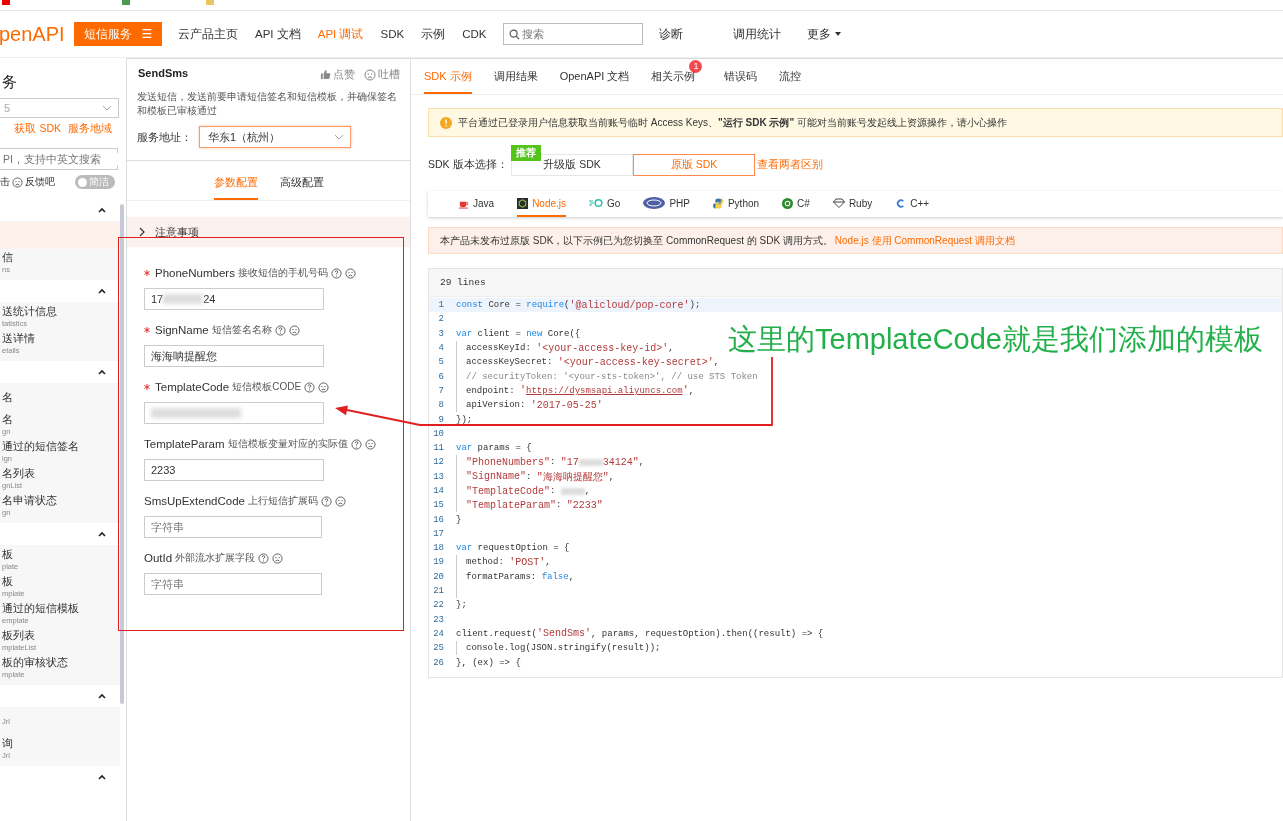 The image size is (1283, 821). Describe the element at coordinates (584, 505) in the screenshot. I see `code-string: "2233"` at that location.